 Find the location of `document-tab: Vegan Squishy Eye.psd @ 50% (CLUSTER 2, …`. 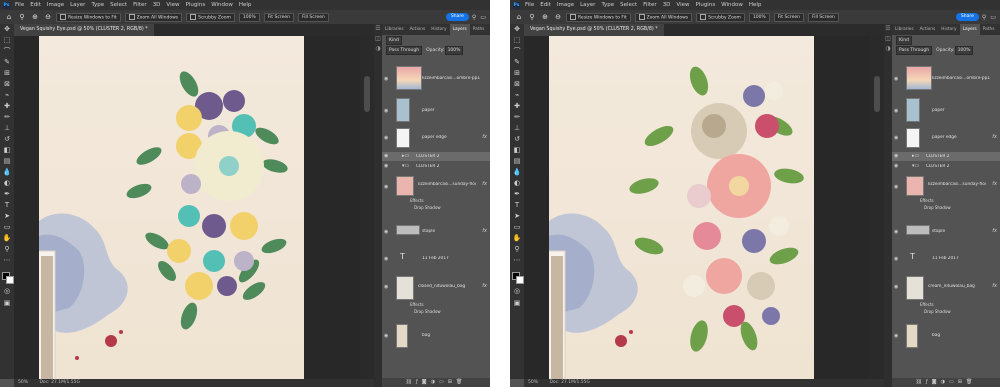

document-tab: Vegan Squishy Eye.psd @ 50% (CLUSTER 2, … is located at coordinates (84, 30).